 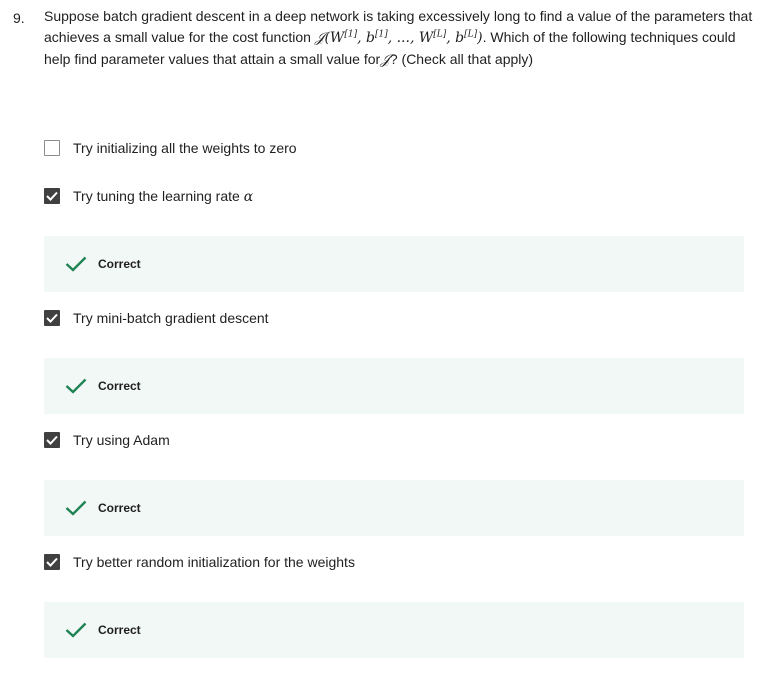 What do you see at coordinates (410, 38) in the screenshot?
I see `math-dots-w: , ..., W` at bounding box center [410, 38].